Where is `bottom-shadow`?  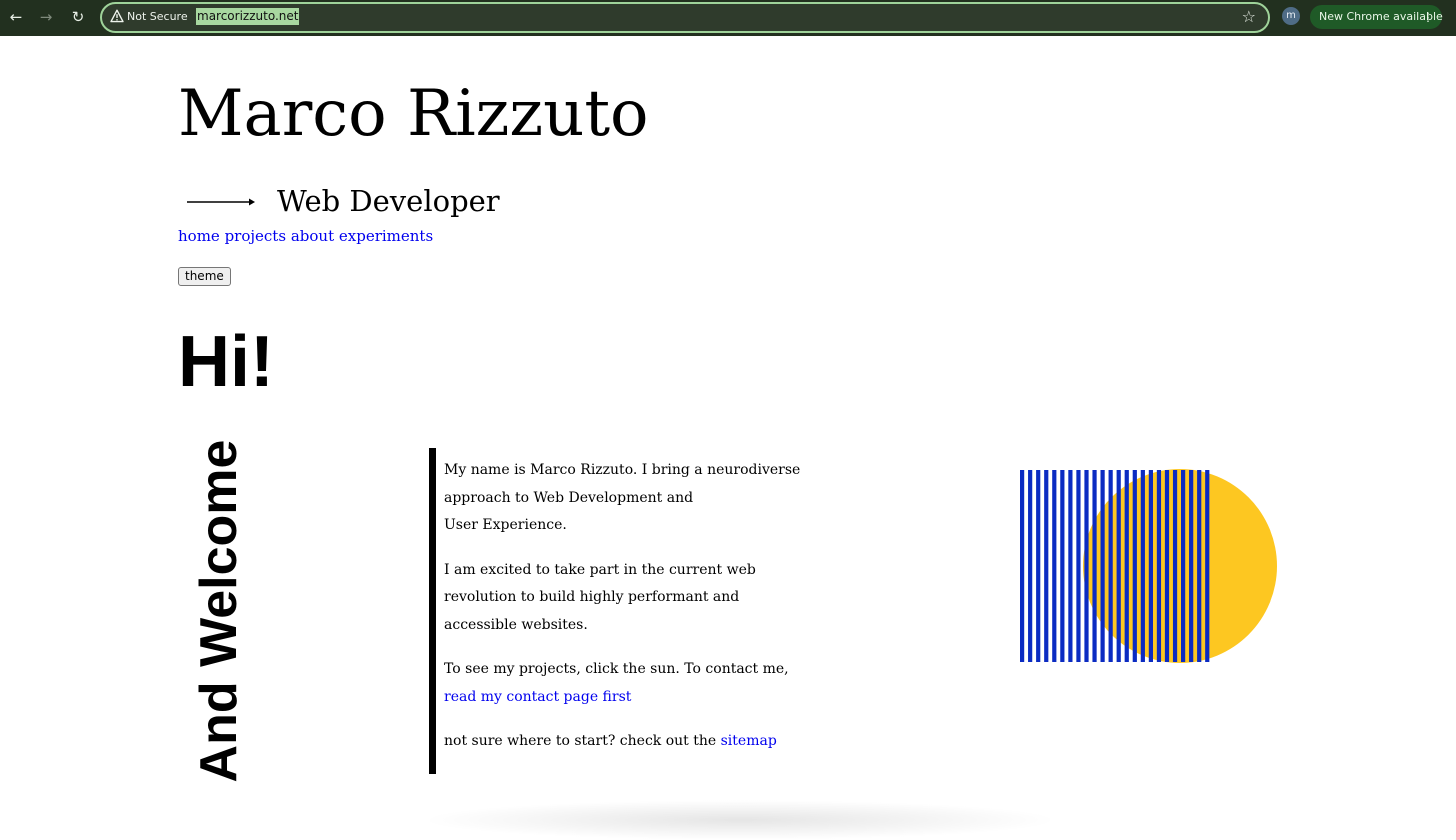 bottom-shadow is located at coordinates (740, 820).